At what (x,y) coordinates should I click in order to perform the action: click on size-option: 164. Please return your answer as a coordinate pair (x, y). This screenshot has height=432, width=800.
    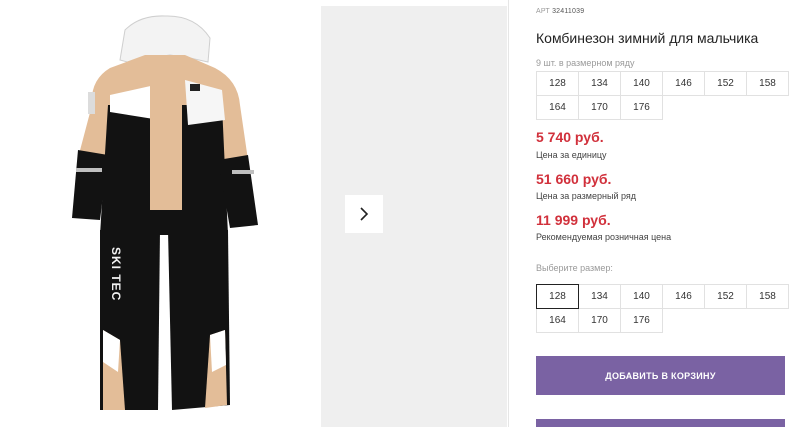
    Looking at the image, I should click on (557, 320).